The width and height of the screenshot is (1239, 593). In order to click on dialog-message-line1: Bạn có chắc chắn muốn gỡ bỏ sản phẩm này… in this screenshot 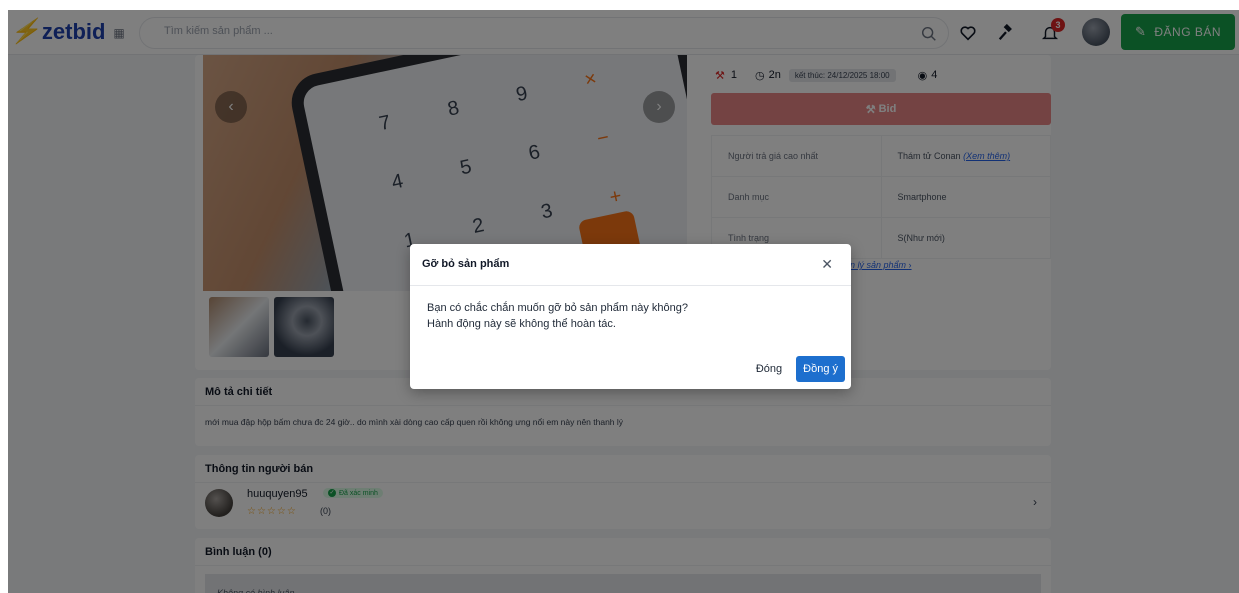, I will do `click(557, 308)`.